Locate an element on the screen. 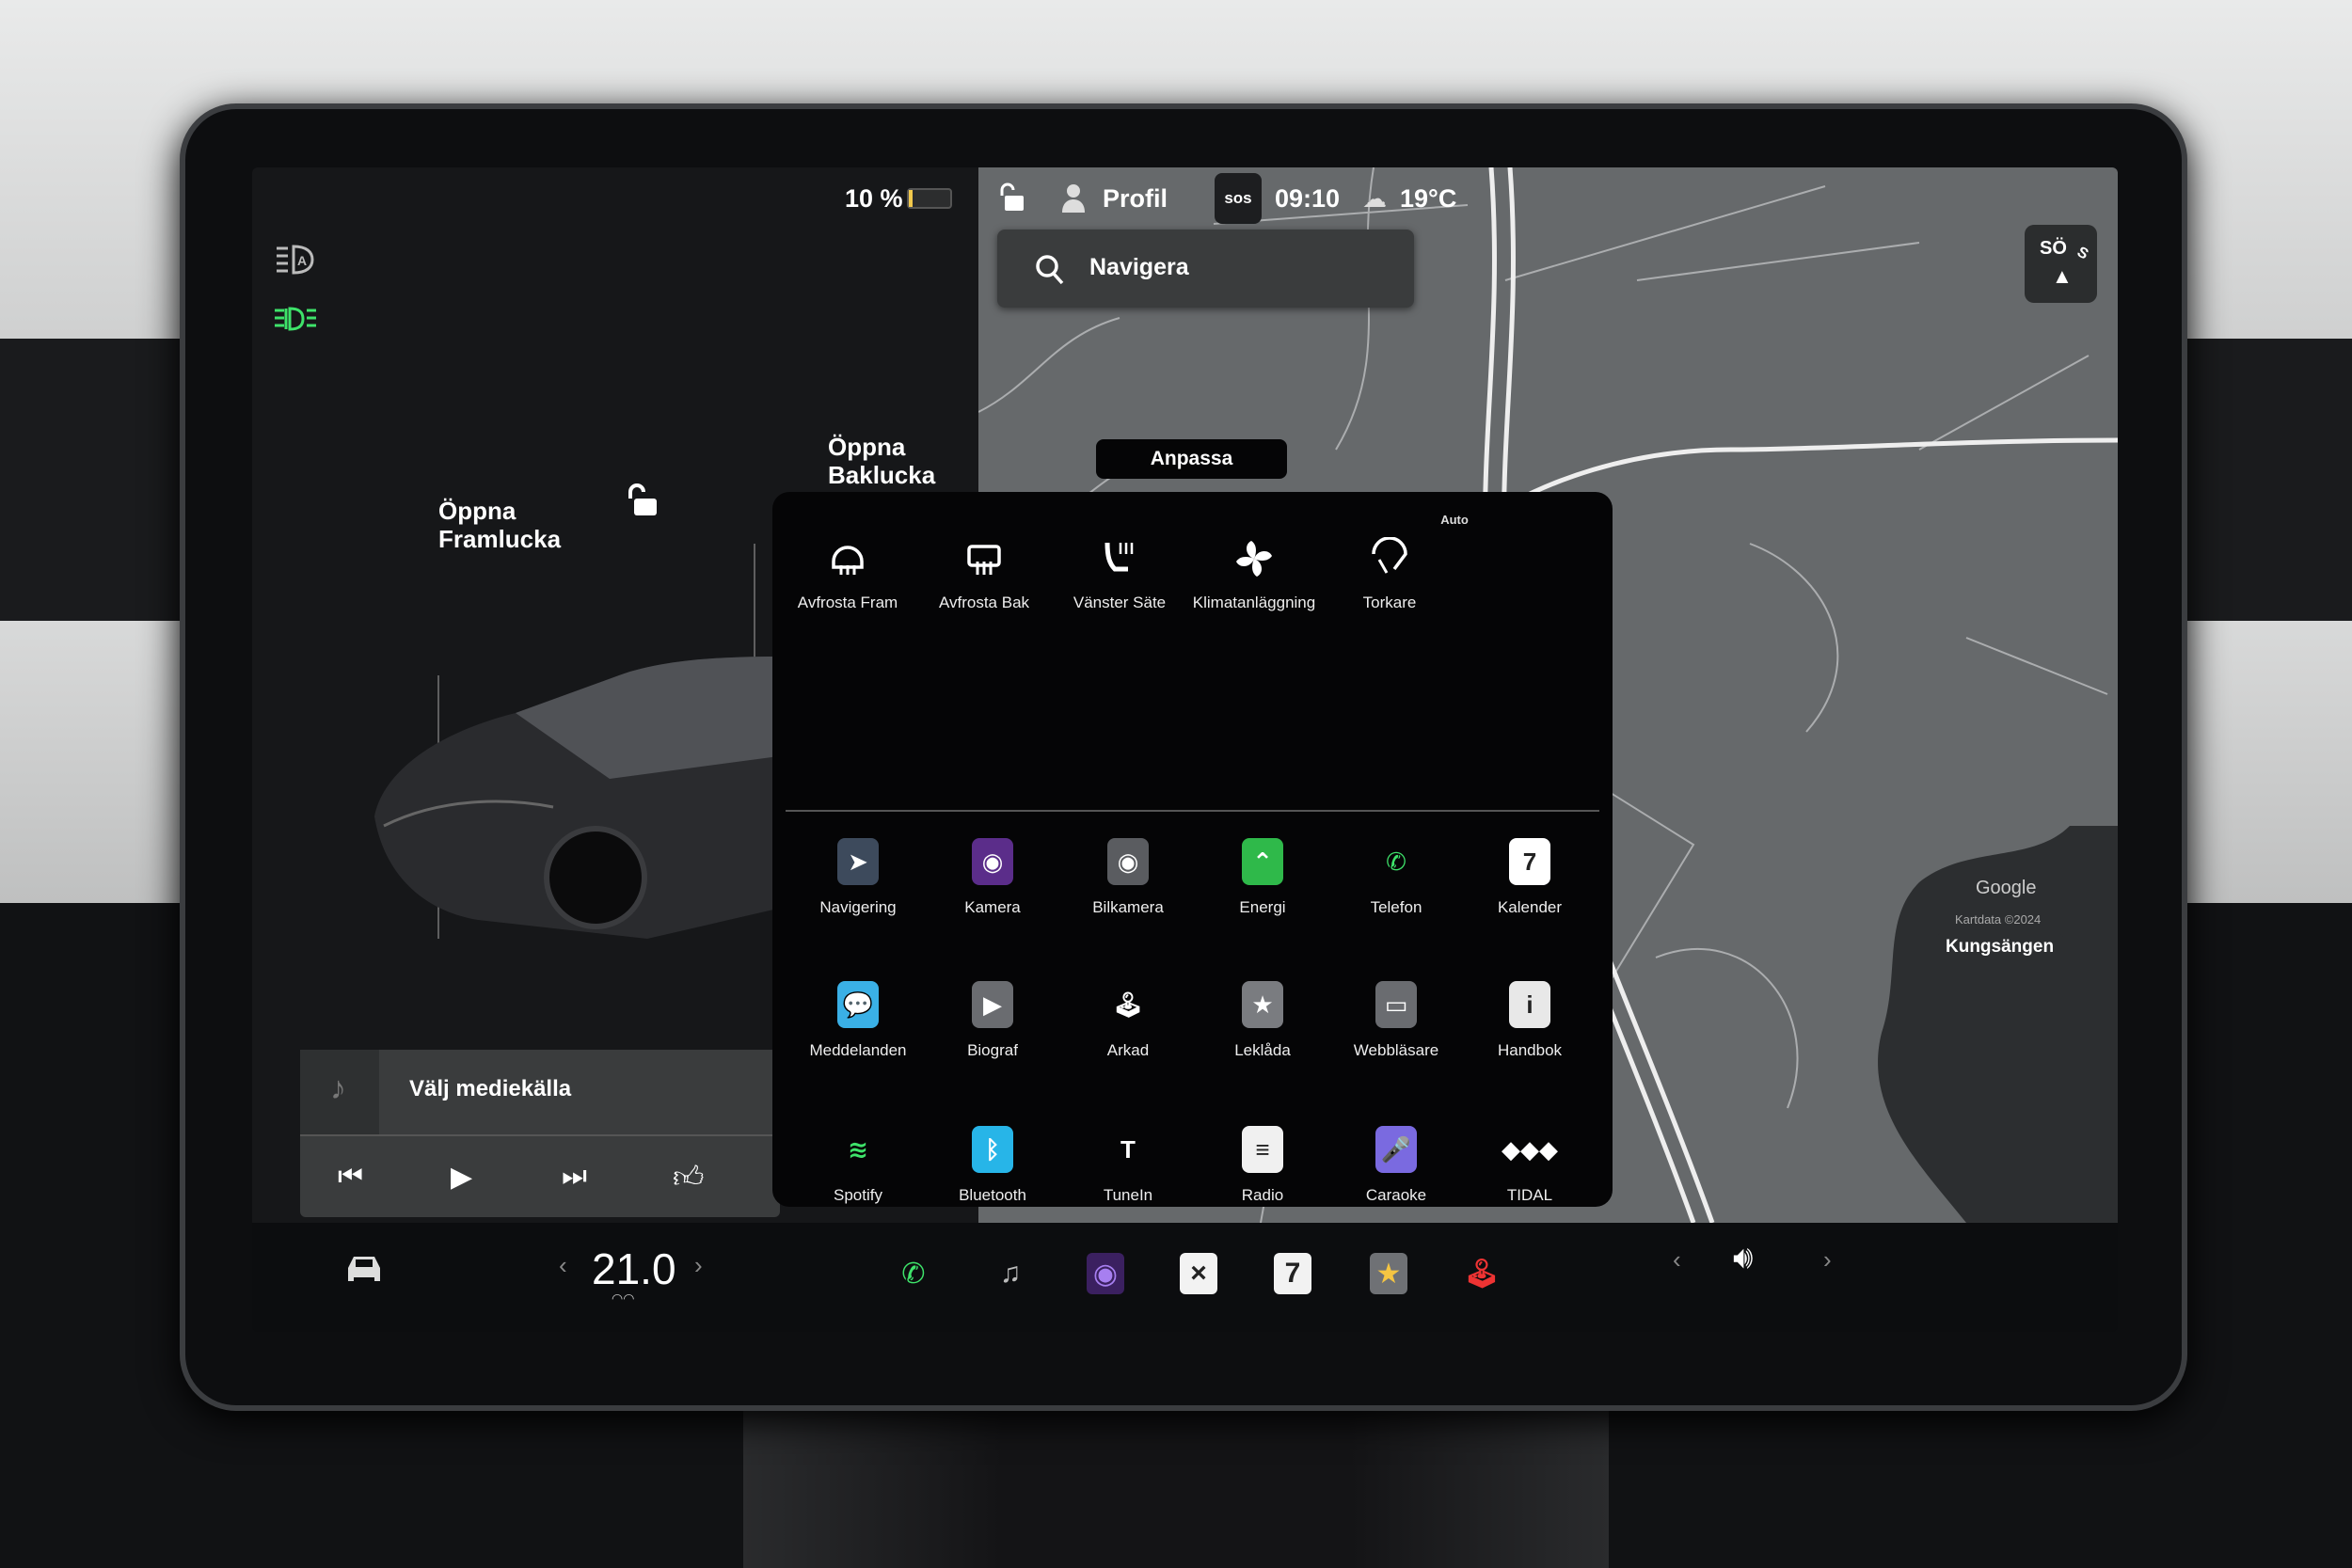  clock: 09:10 is located at coordinates (1308, 198).